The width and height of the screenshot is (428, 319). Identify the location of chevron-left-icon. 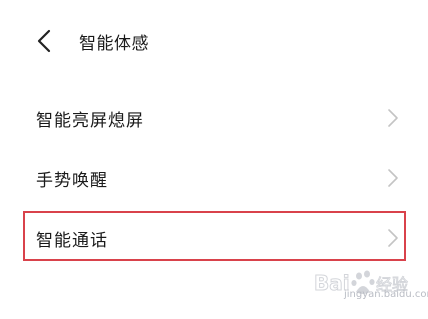
(44, 41).